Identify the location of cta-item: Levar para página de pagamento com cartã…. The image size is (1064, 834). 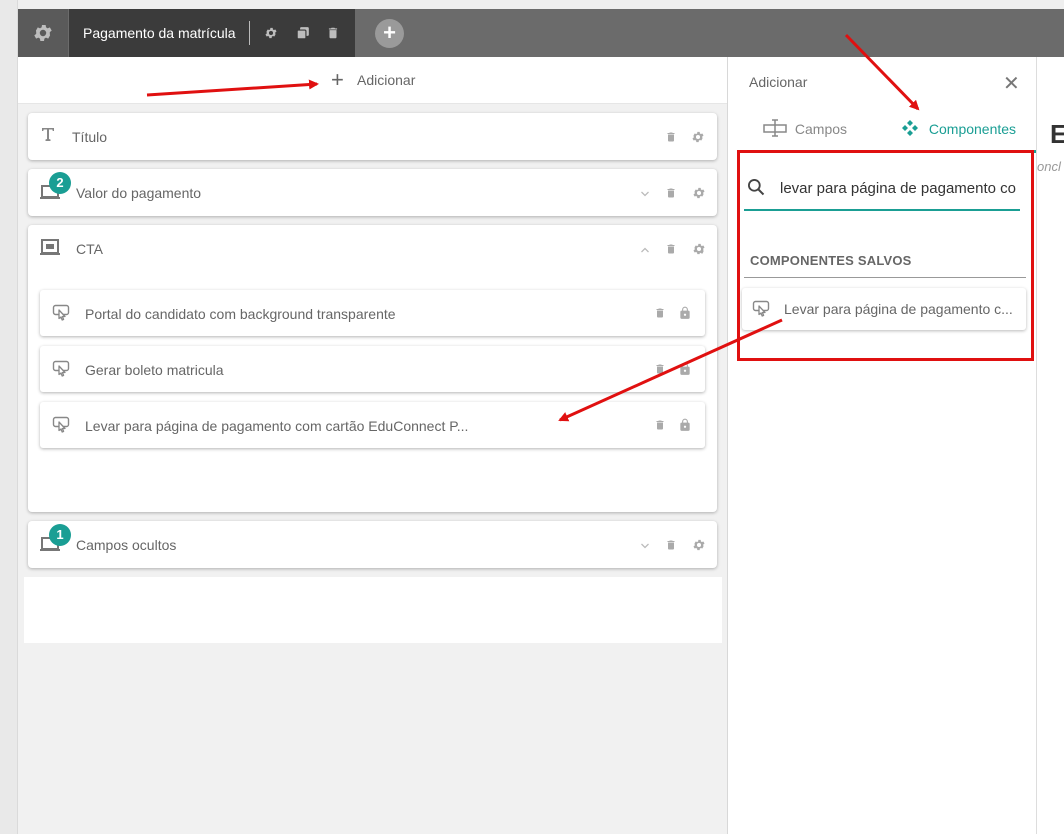
(372, 425).